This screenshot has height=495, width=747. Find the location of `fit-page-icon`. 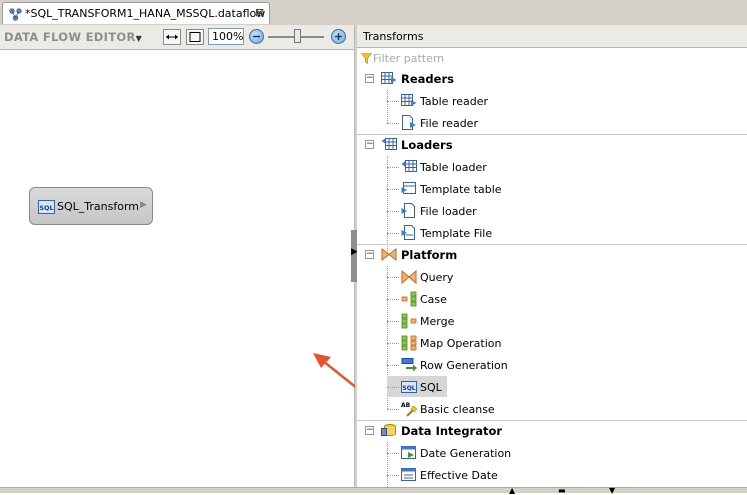

fit-page-icon is located at coordinates (195, 37).